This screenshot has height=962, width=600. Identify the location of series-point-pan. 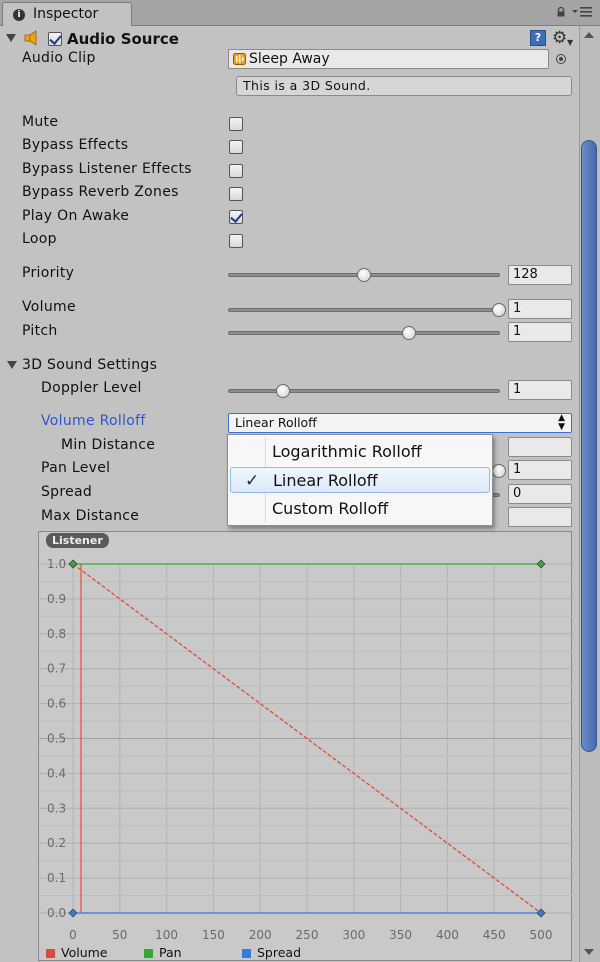
(541, 564).